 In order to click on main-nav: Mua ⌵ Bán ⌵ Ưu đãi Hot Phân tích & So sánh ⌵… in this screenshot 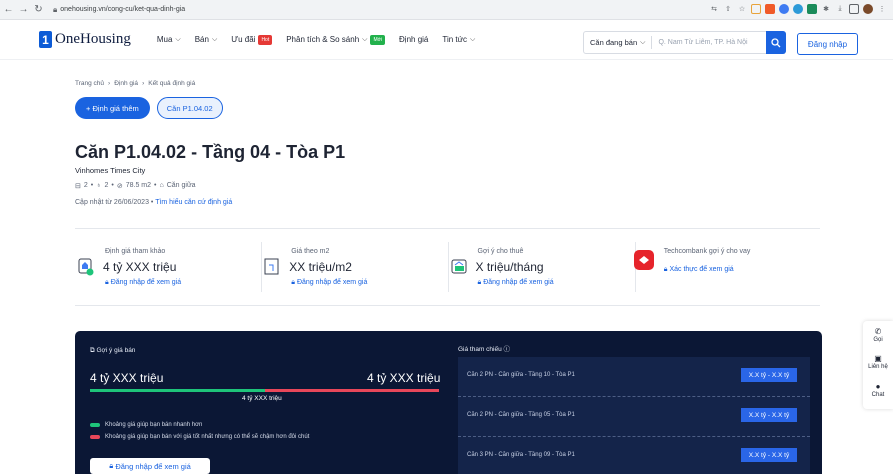, I will do `click(323, 39)`.